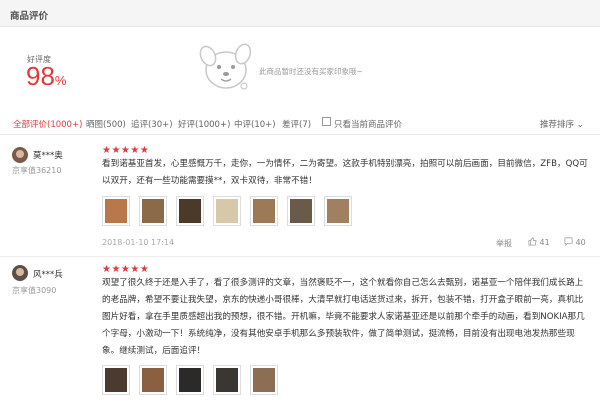 Image resolution: width=600 pixels, height=400 pixels. What do you see at coordinates (368, 124) in the screenshot?
I see `only-current-label: 只看当前商品评价` at bounding box center [368, 124].